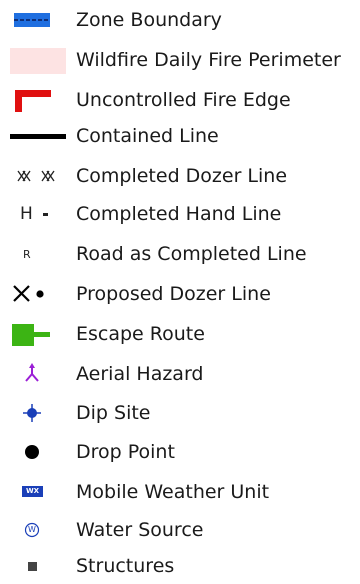  What do you see at coordinates (35, 413) in the screenshot?
I see `dip-site-icon` at bounding box center [35, 413].